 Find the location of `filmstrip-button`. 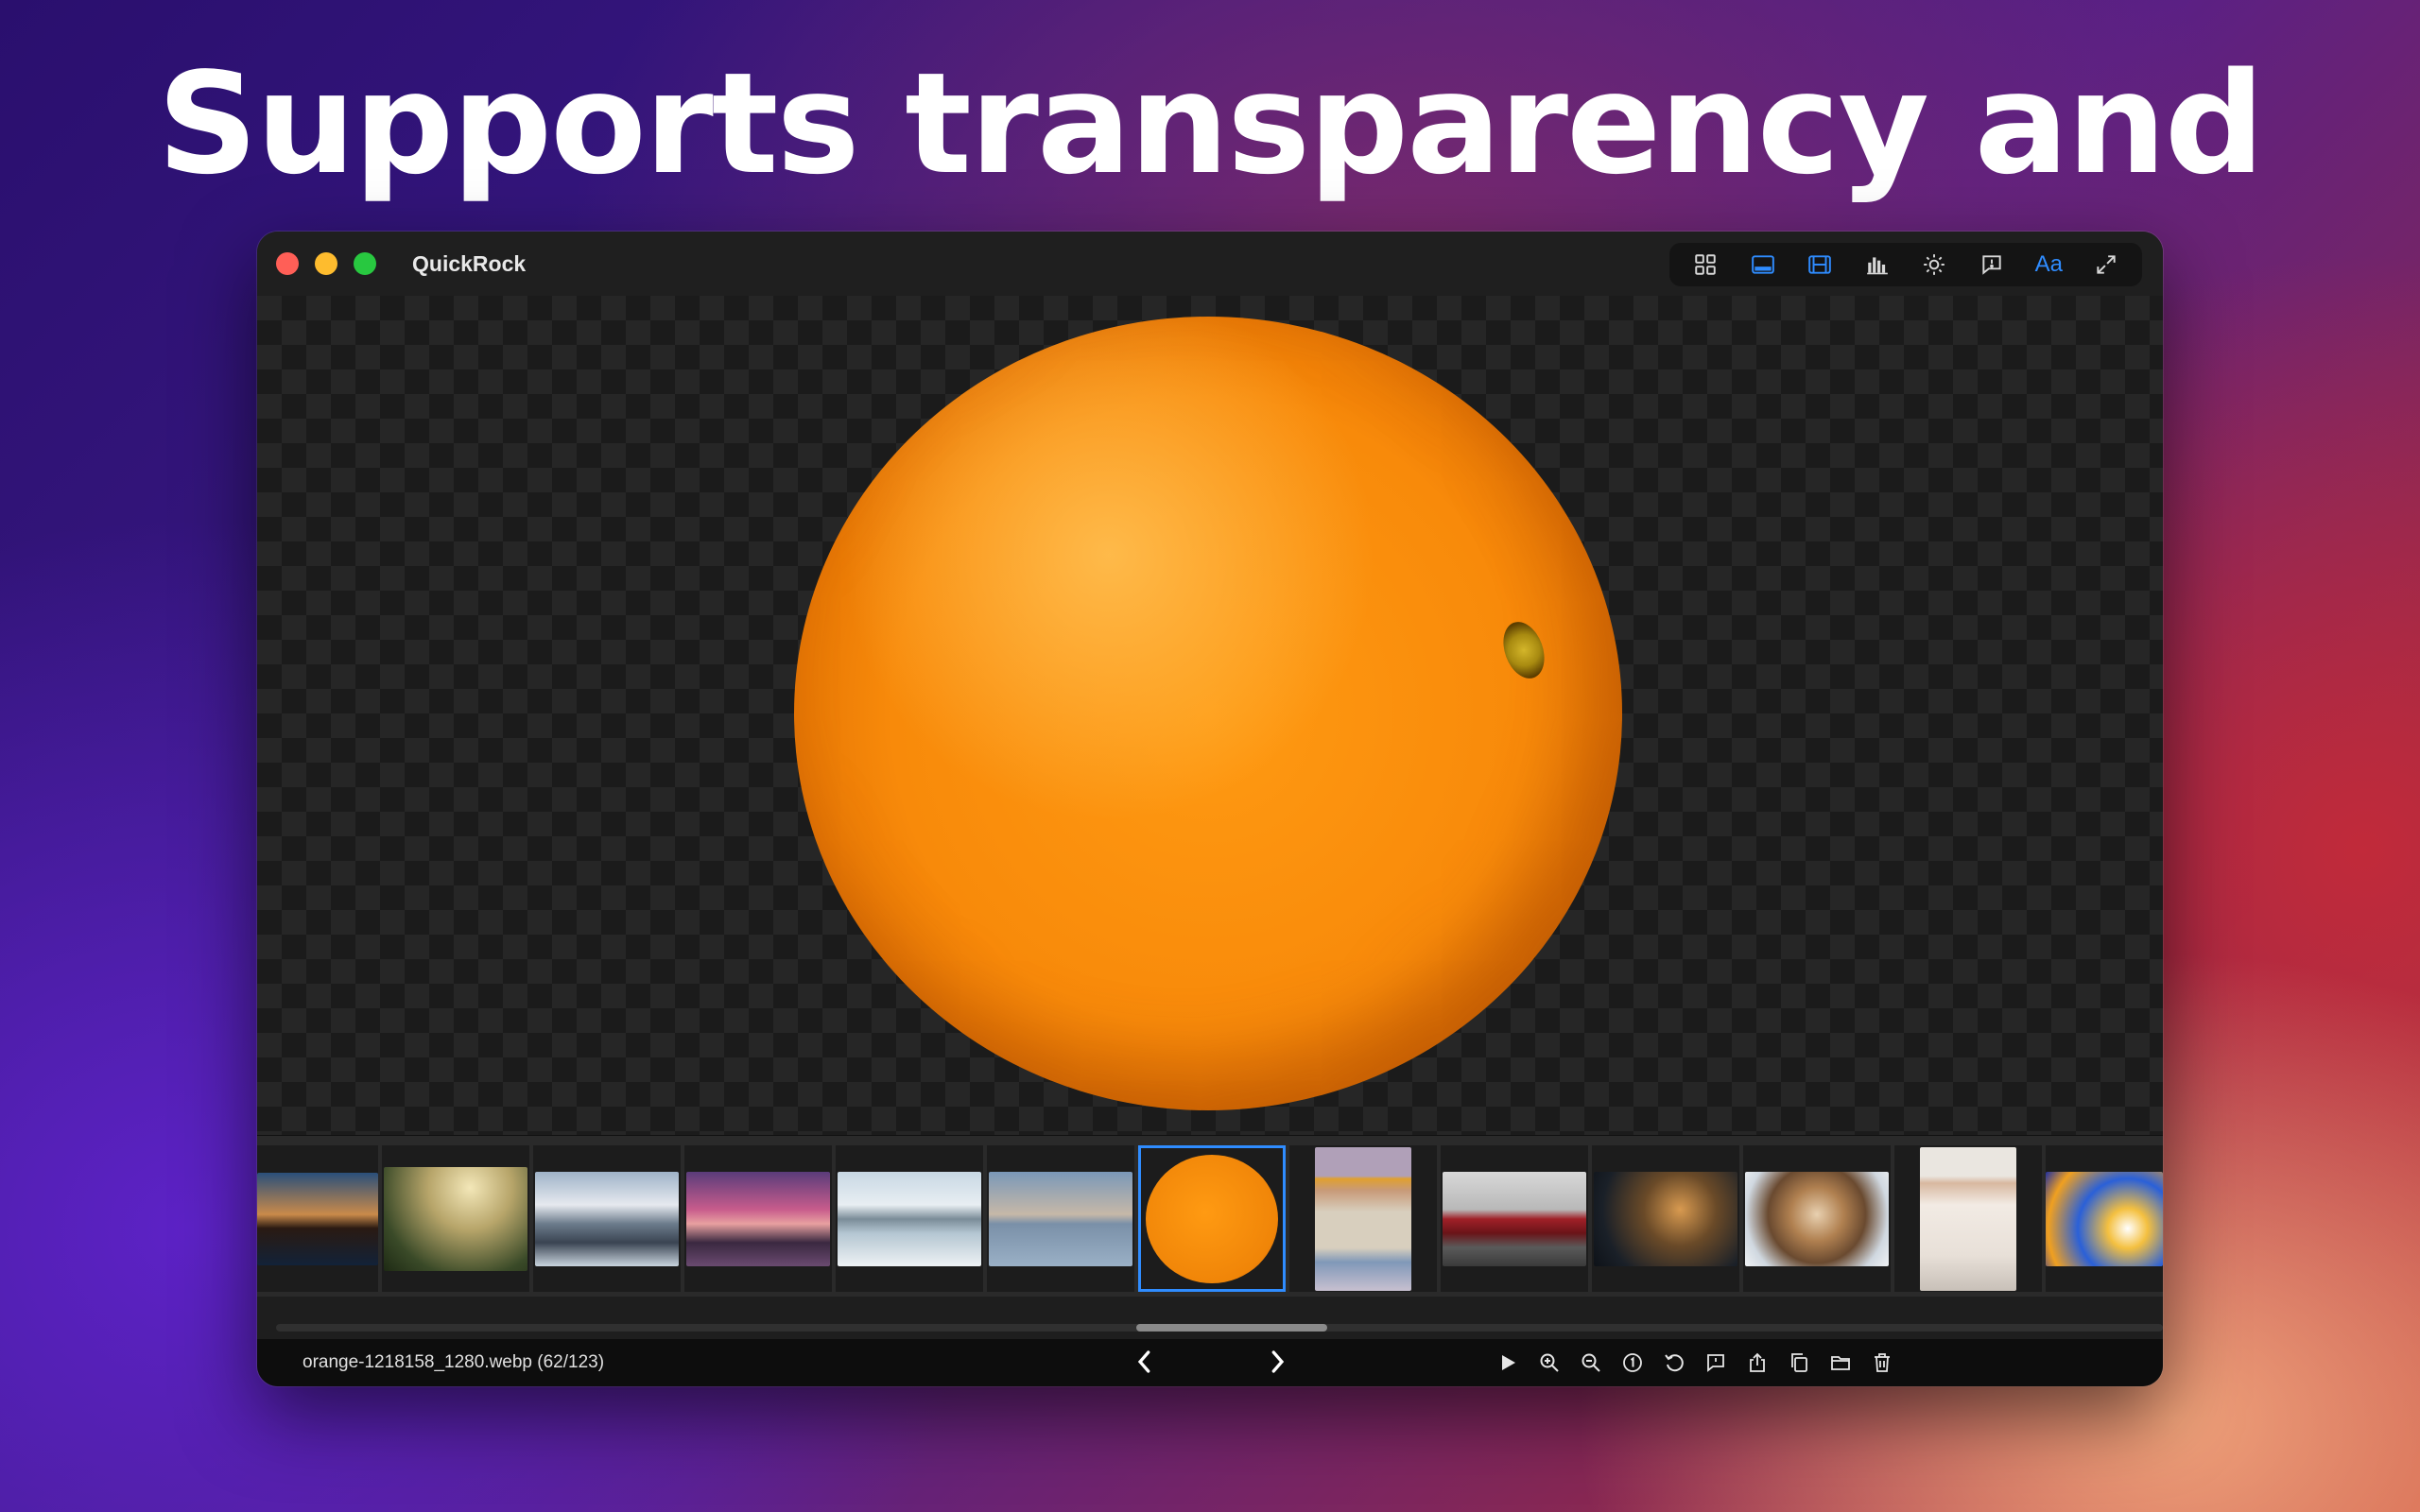

filmstrip-button is located at coordinates (1820, 265).